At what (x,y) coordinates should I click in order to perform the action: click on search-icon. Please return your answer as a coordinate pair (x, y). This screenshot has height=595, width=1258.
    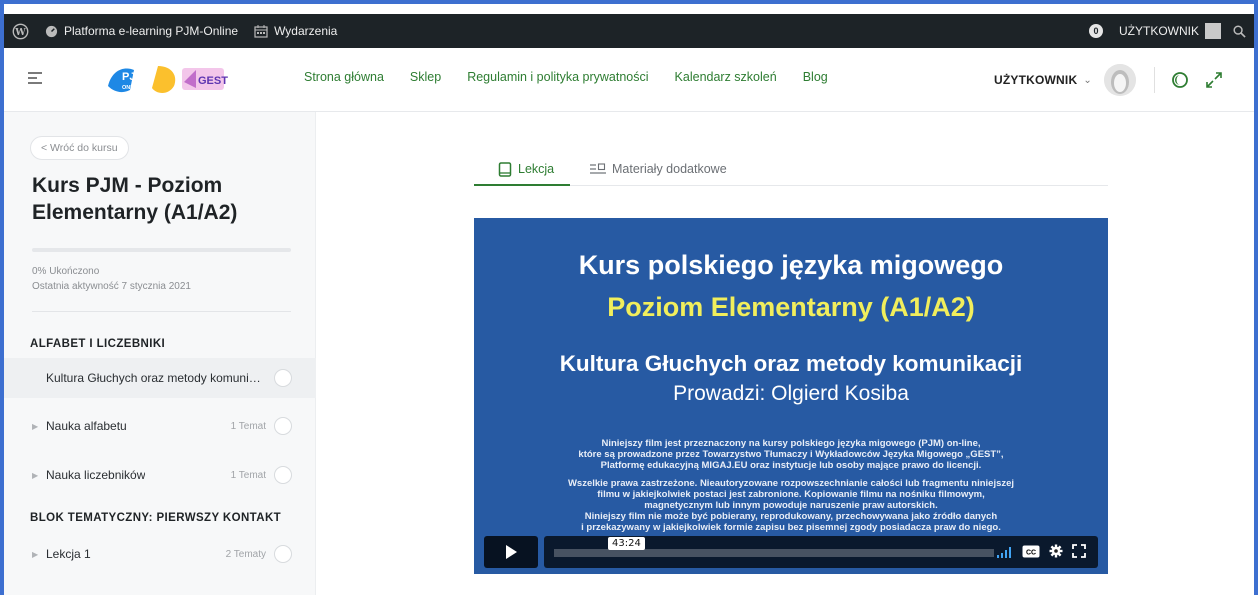
    Looking at the image, I should click on (1239, 31).